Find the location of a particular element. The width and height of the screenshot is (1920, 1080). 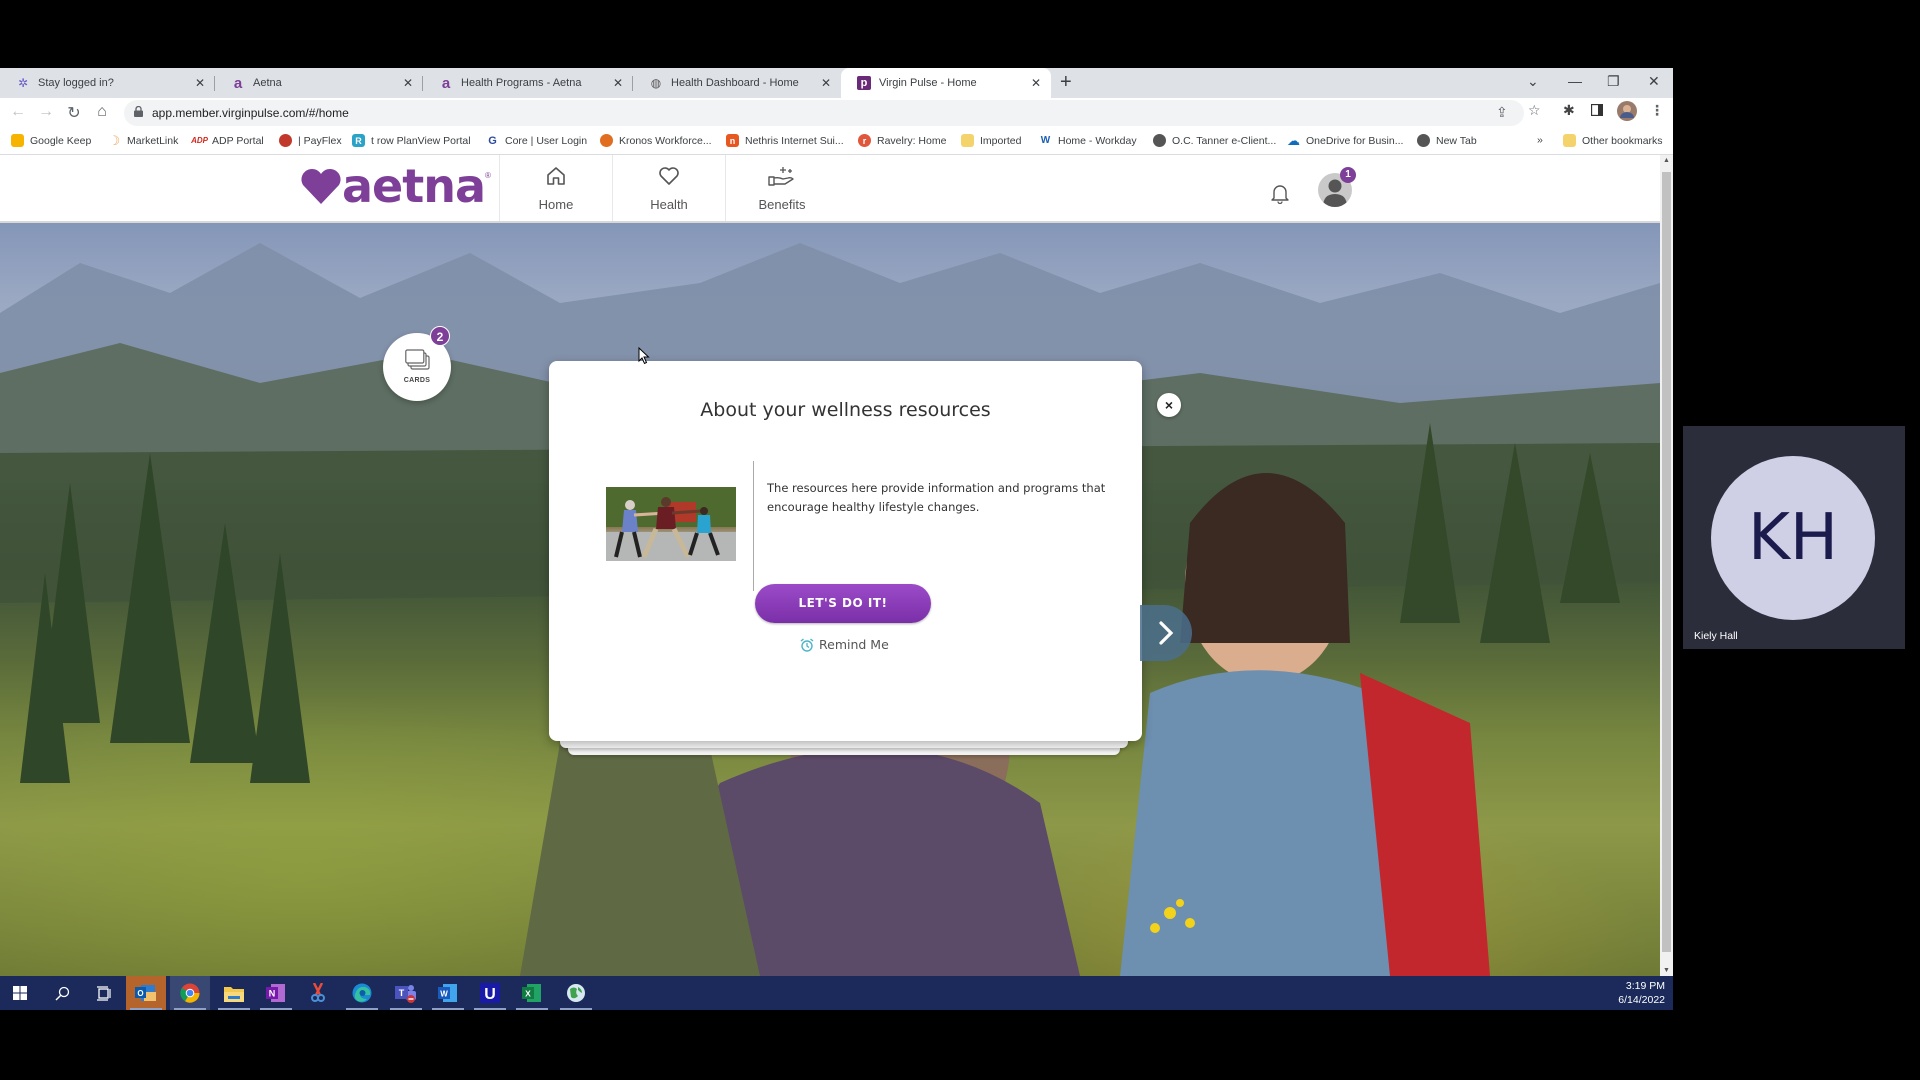

url-text: app.member.virginpulse.com/#/home is located at coordinates (250, 113).